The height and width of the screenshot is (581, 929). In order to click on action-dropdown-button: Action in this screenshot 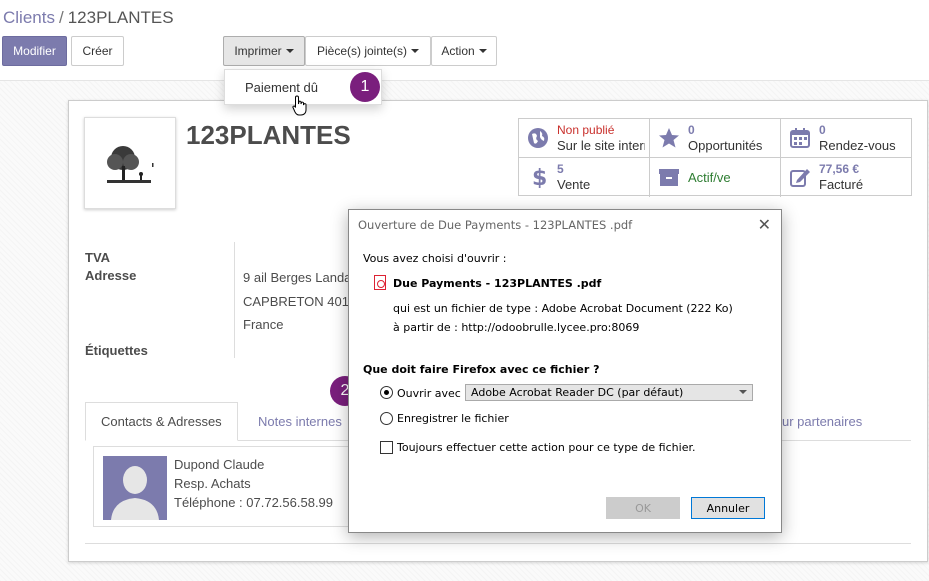, I will do `click(464, 51)`.